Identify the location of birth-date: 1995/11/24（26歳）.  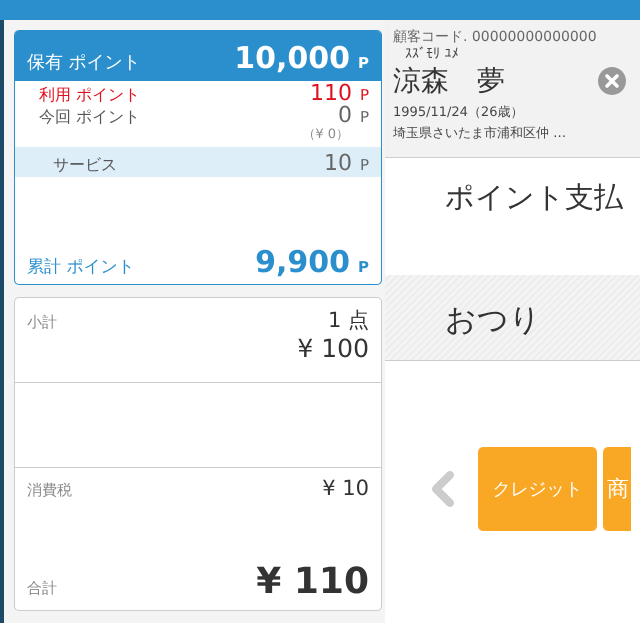
(458, 112).